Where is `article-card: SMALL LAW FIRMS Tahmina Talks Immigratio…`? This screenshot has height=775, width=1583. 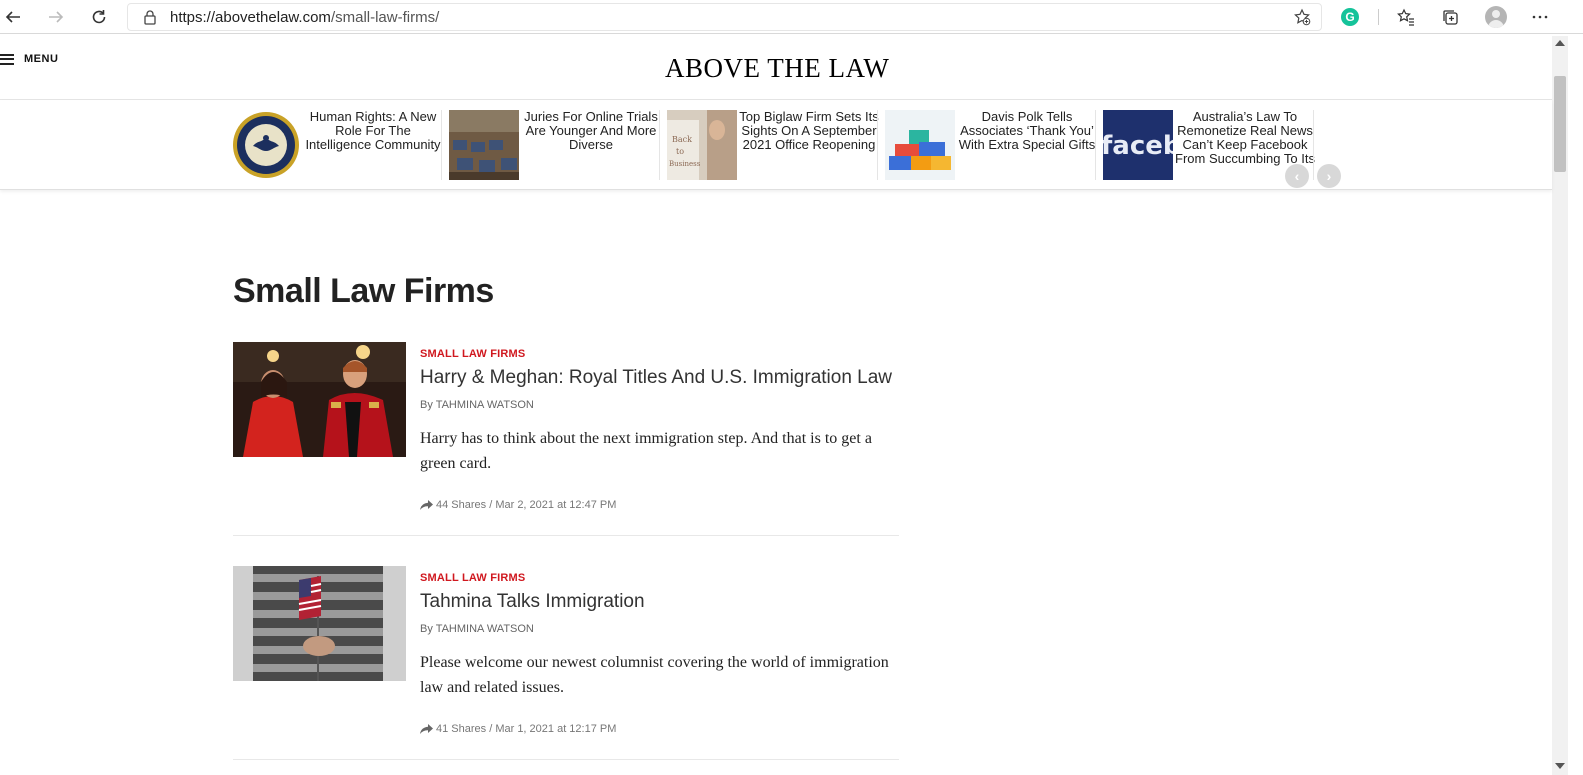
article-card: SMALL LAW FIRMS Tahmina Talks Immigratio… is located at coordinates (566, 663).